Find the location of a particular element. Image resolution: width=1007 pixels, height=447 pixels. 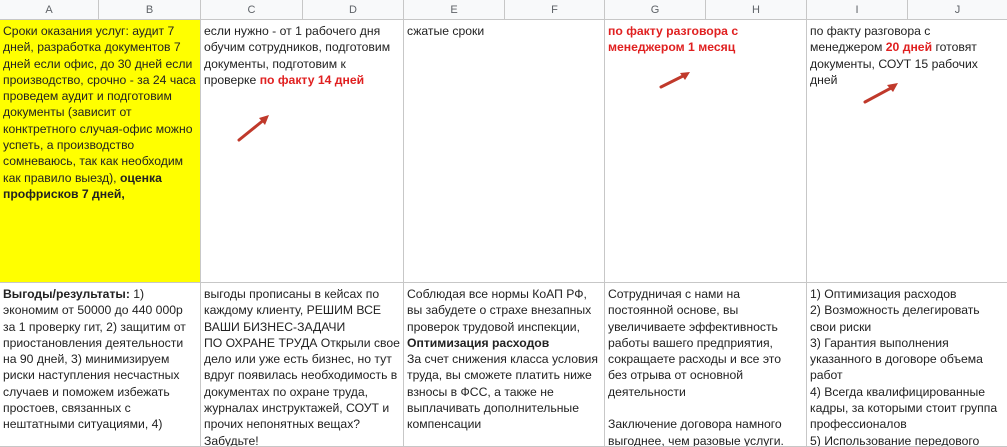

e1-text: сжатые сроки is located at coordinates (446, 31).